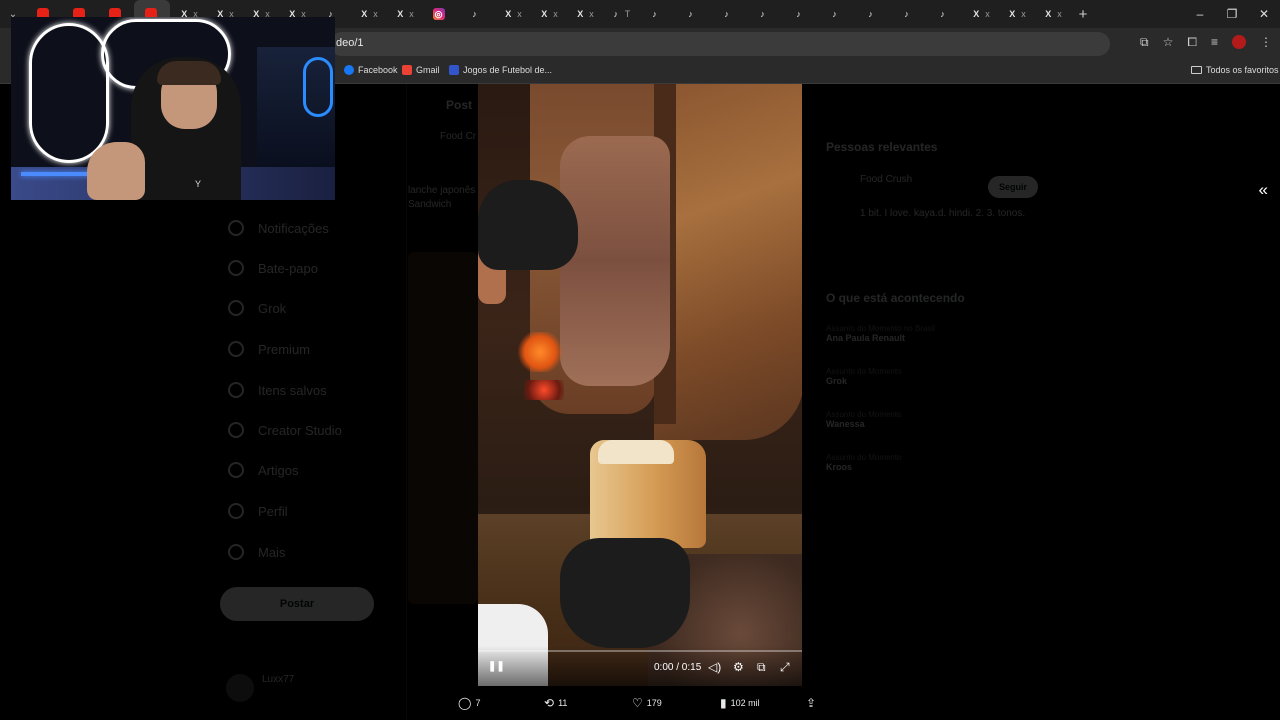  I want to click on bookmark-star-icon: ☆, so click(1168, 42).